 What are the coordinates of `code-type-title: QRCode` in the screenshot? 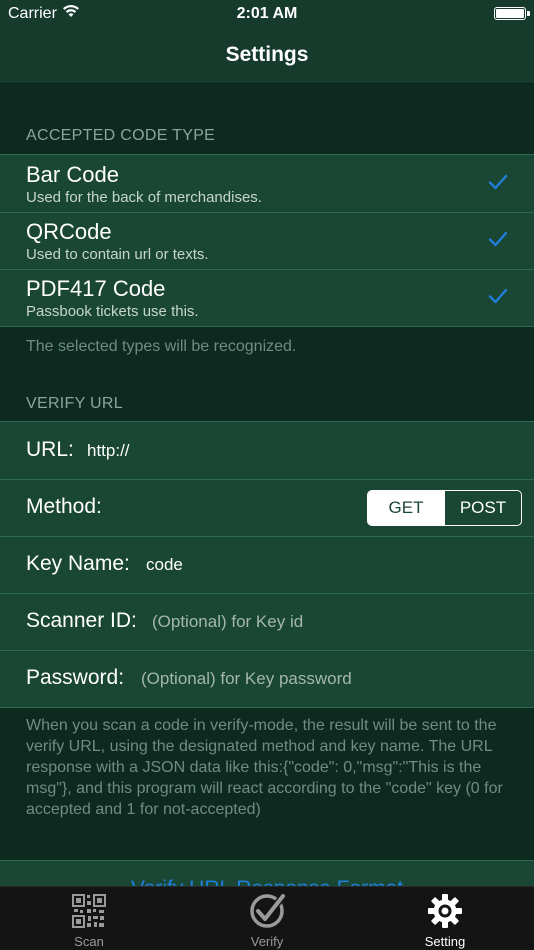 It's located at (69, 231).